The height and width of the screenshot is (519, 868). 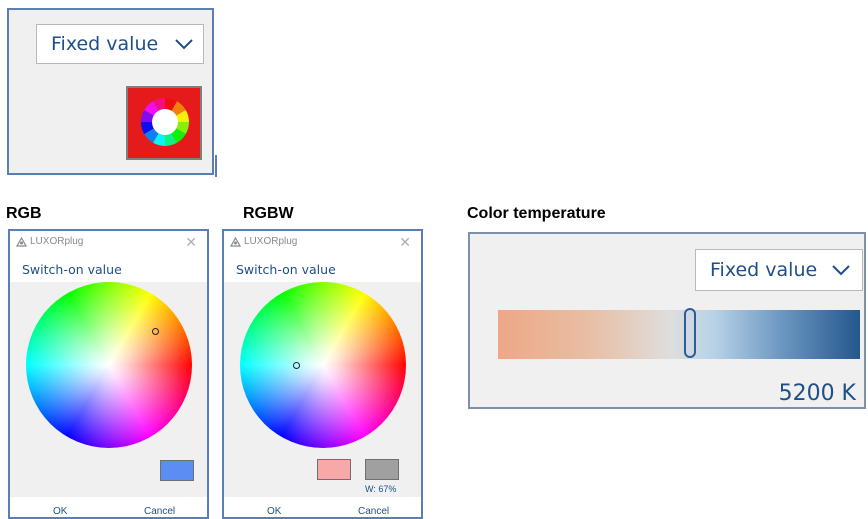 What do you see at coordinates (817, 393) in the screenshot?
I see `color-temperature-value: 5200 K` at bounding box center [817, 393].